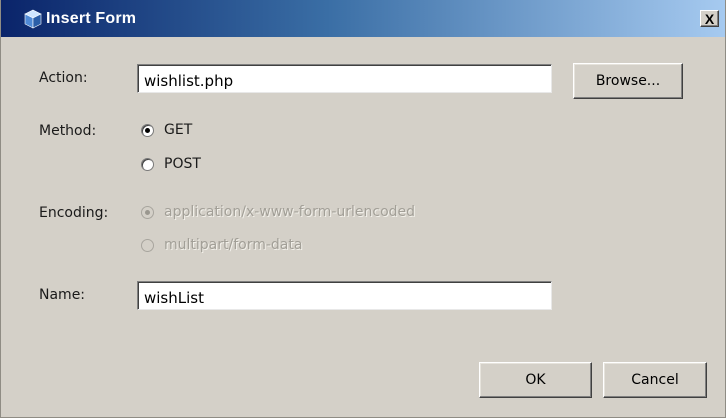 The image size is (726, 418). What do you see at coordinates (178, 130) in the screenshot?
I see `method-get-label: GET` at bounding box center [178, 130].